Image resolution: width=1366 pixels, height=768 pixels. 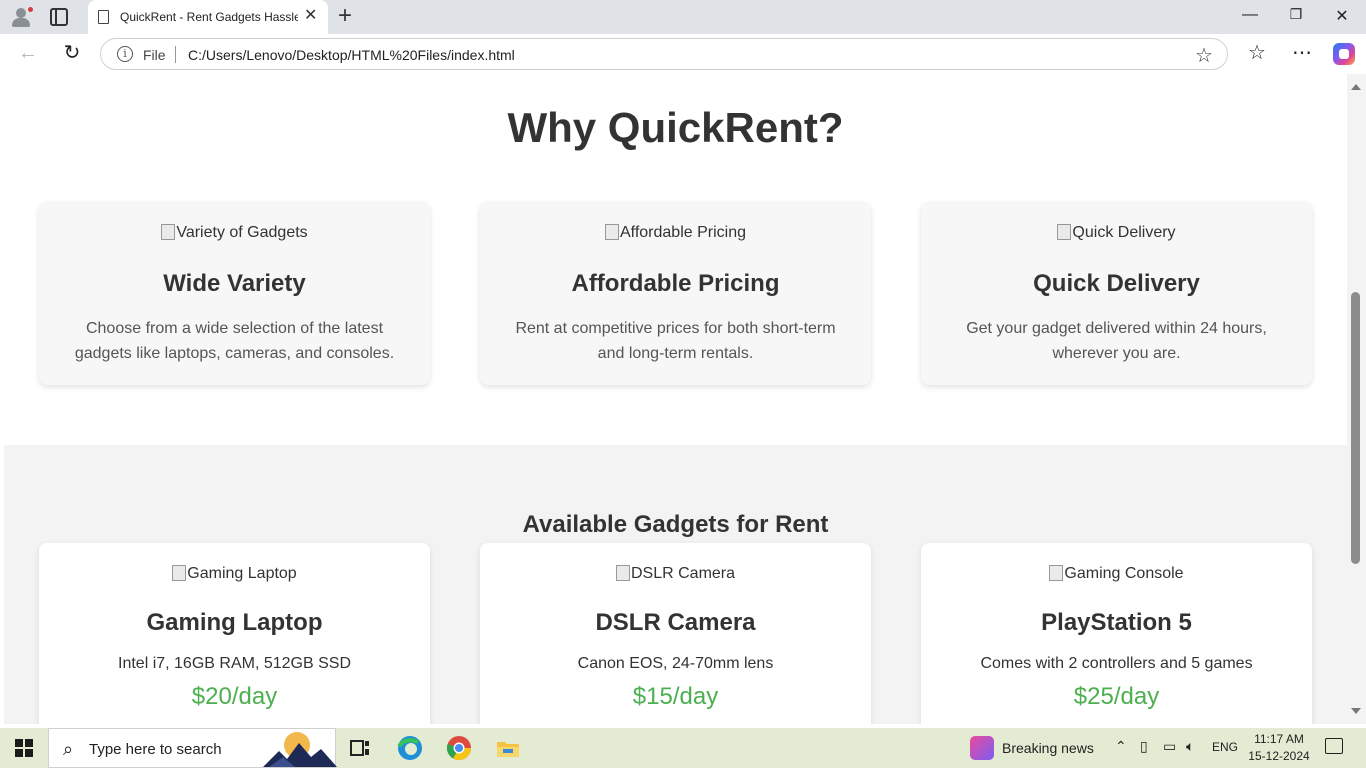 I want to click on volume-icon: 🔈︎, so click(x=1190, y=746).